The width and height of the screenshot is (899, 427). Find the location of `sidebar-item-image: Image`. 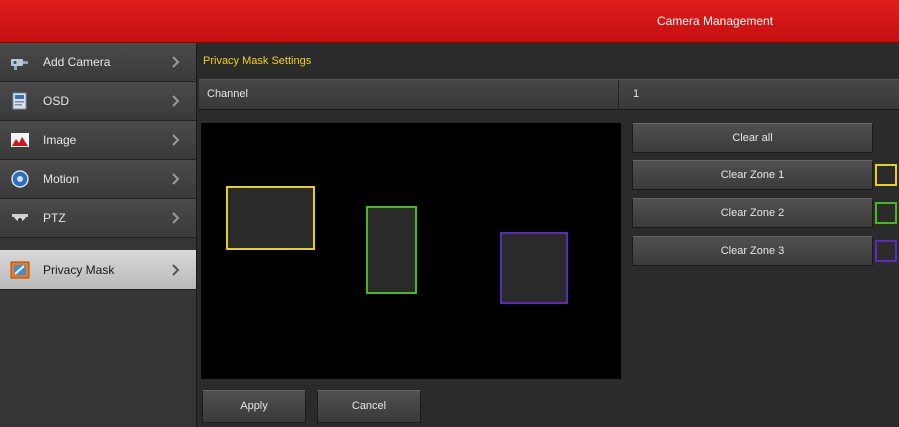

sidebar-item-image: Image is located at coordinates (98, 140).